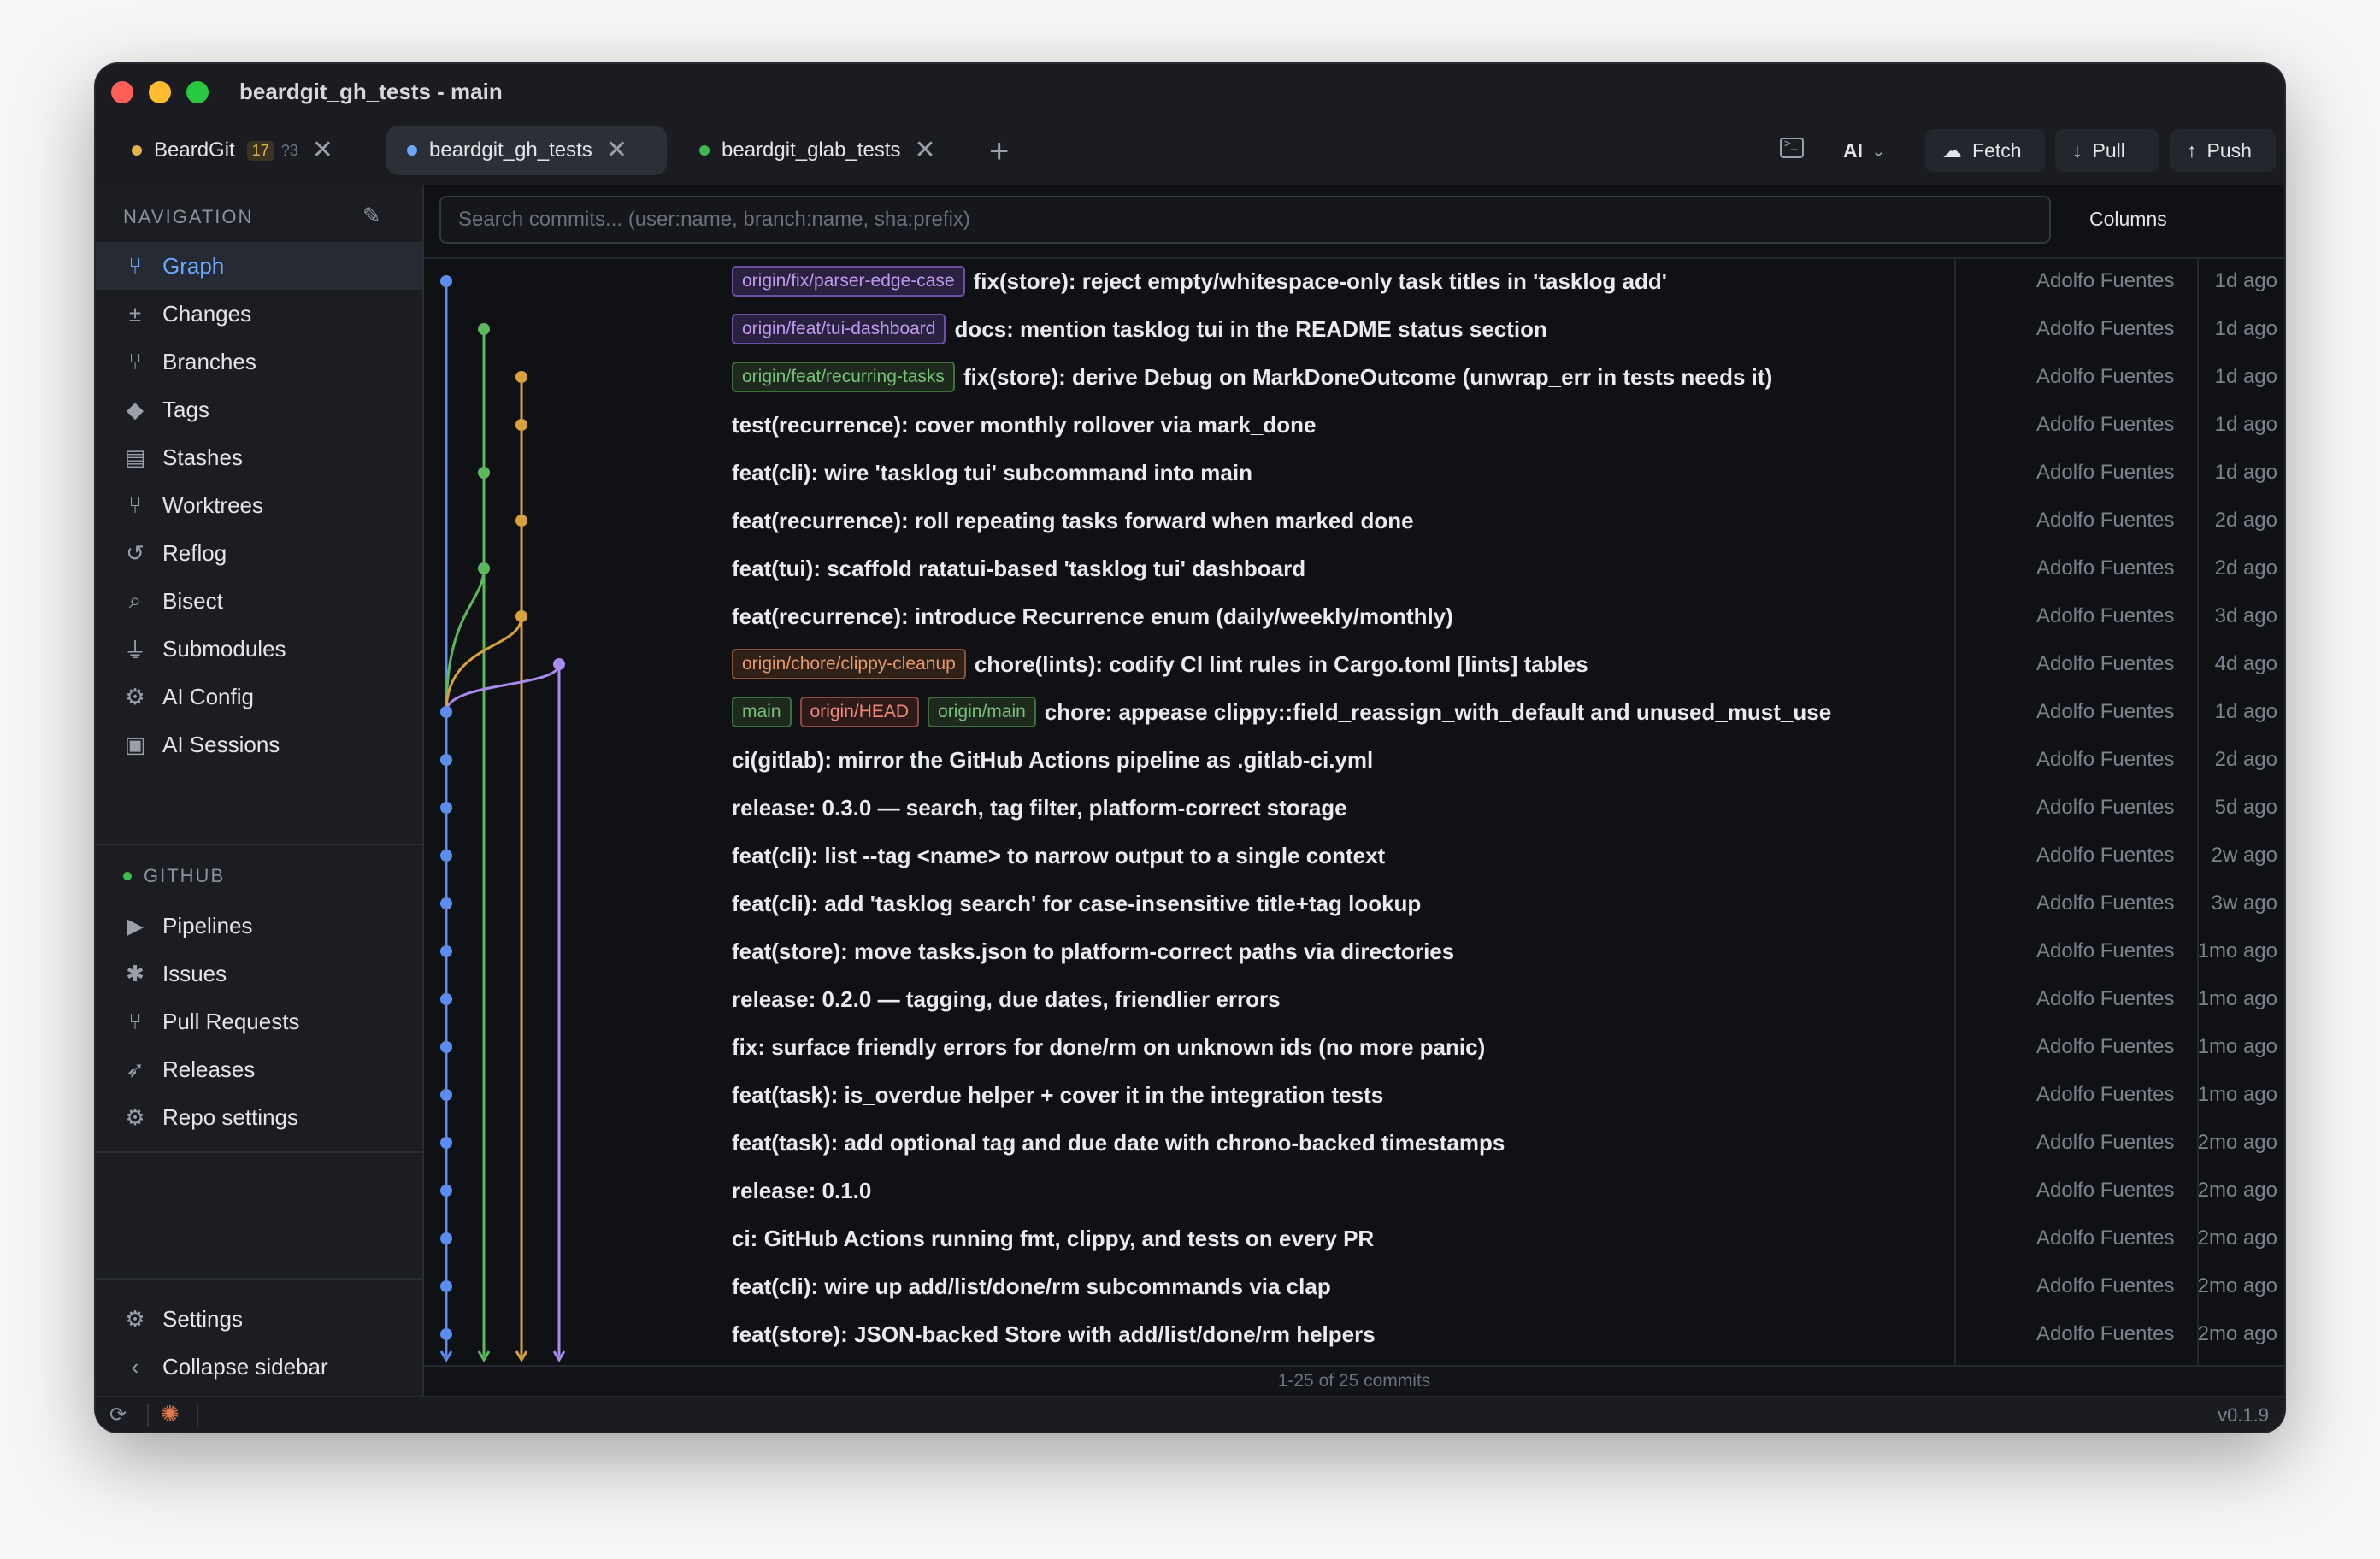 The image size is (2380, 1559). I want to click on sidebar-item-stashes: ▤ Stashes, so click(259, 457).